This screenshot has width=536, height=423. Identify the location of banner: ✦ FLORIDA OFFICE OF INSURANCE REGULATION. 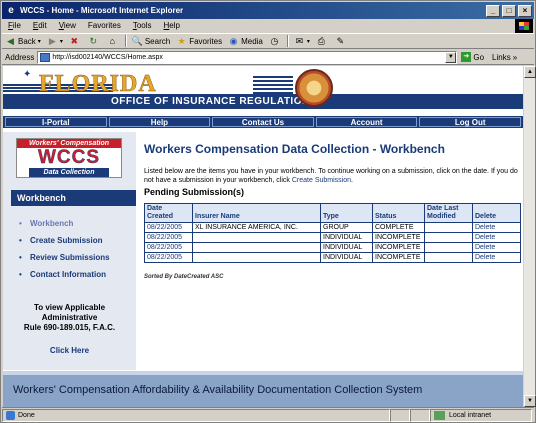
(263, 88).